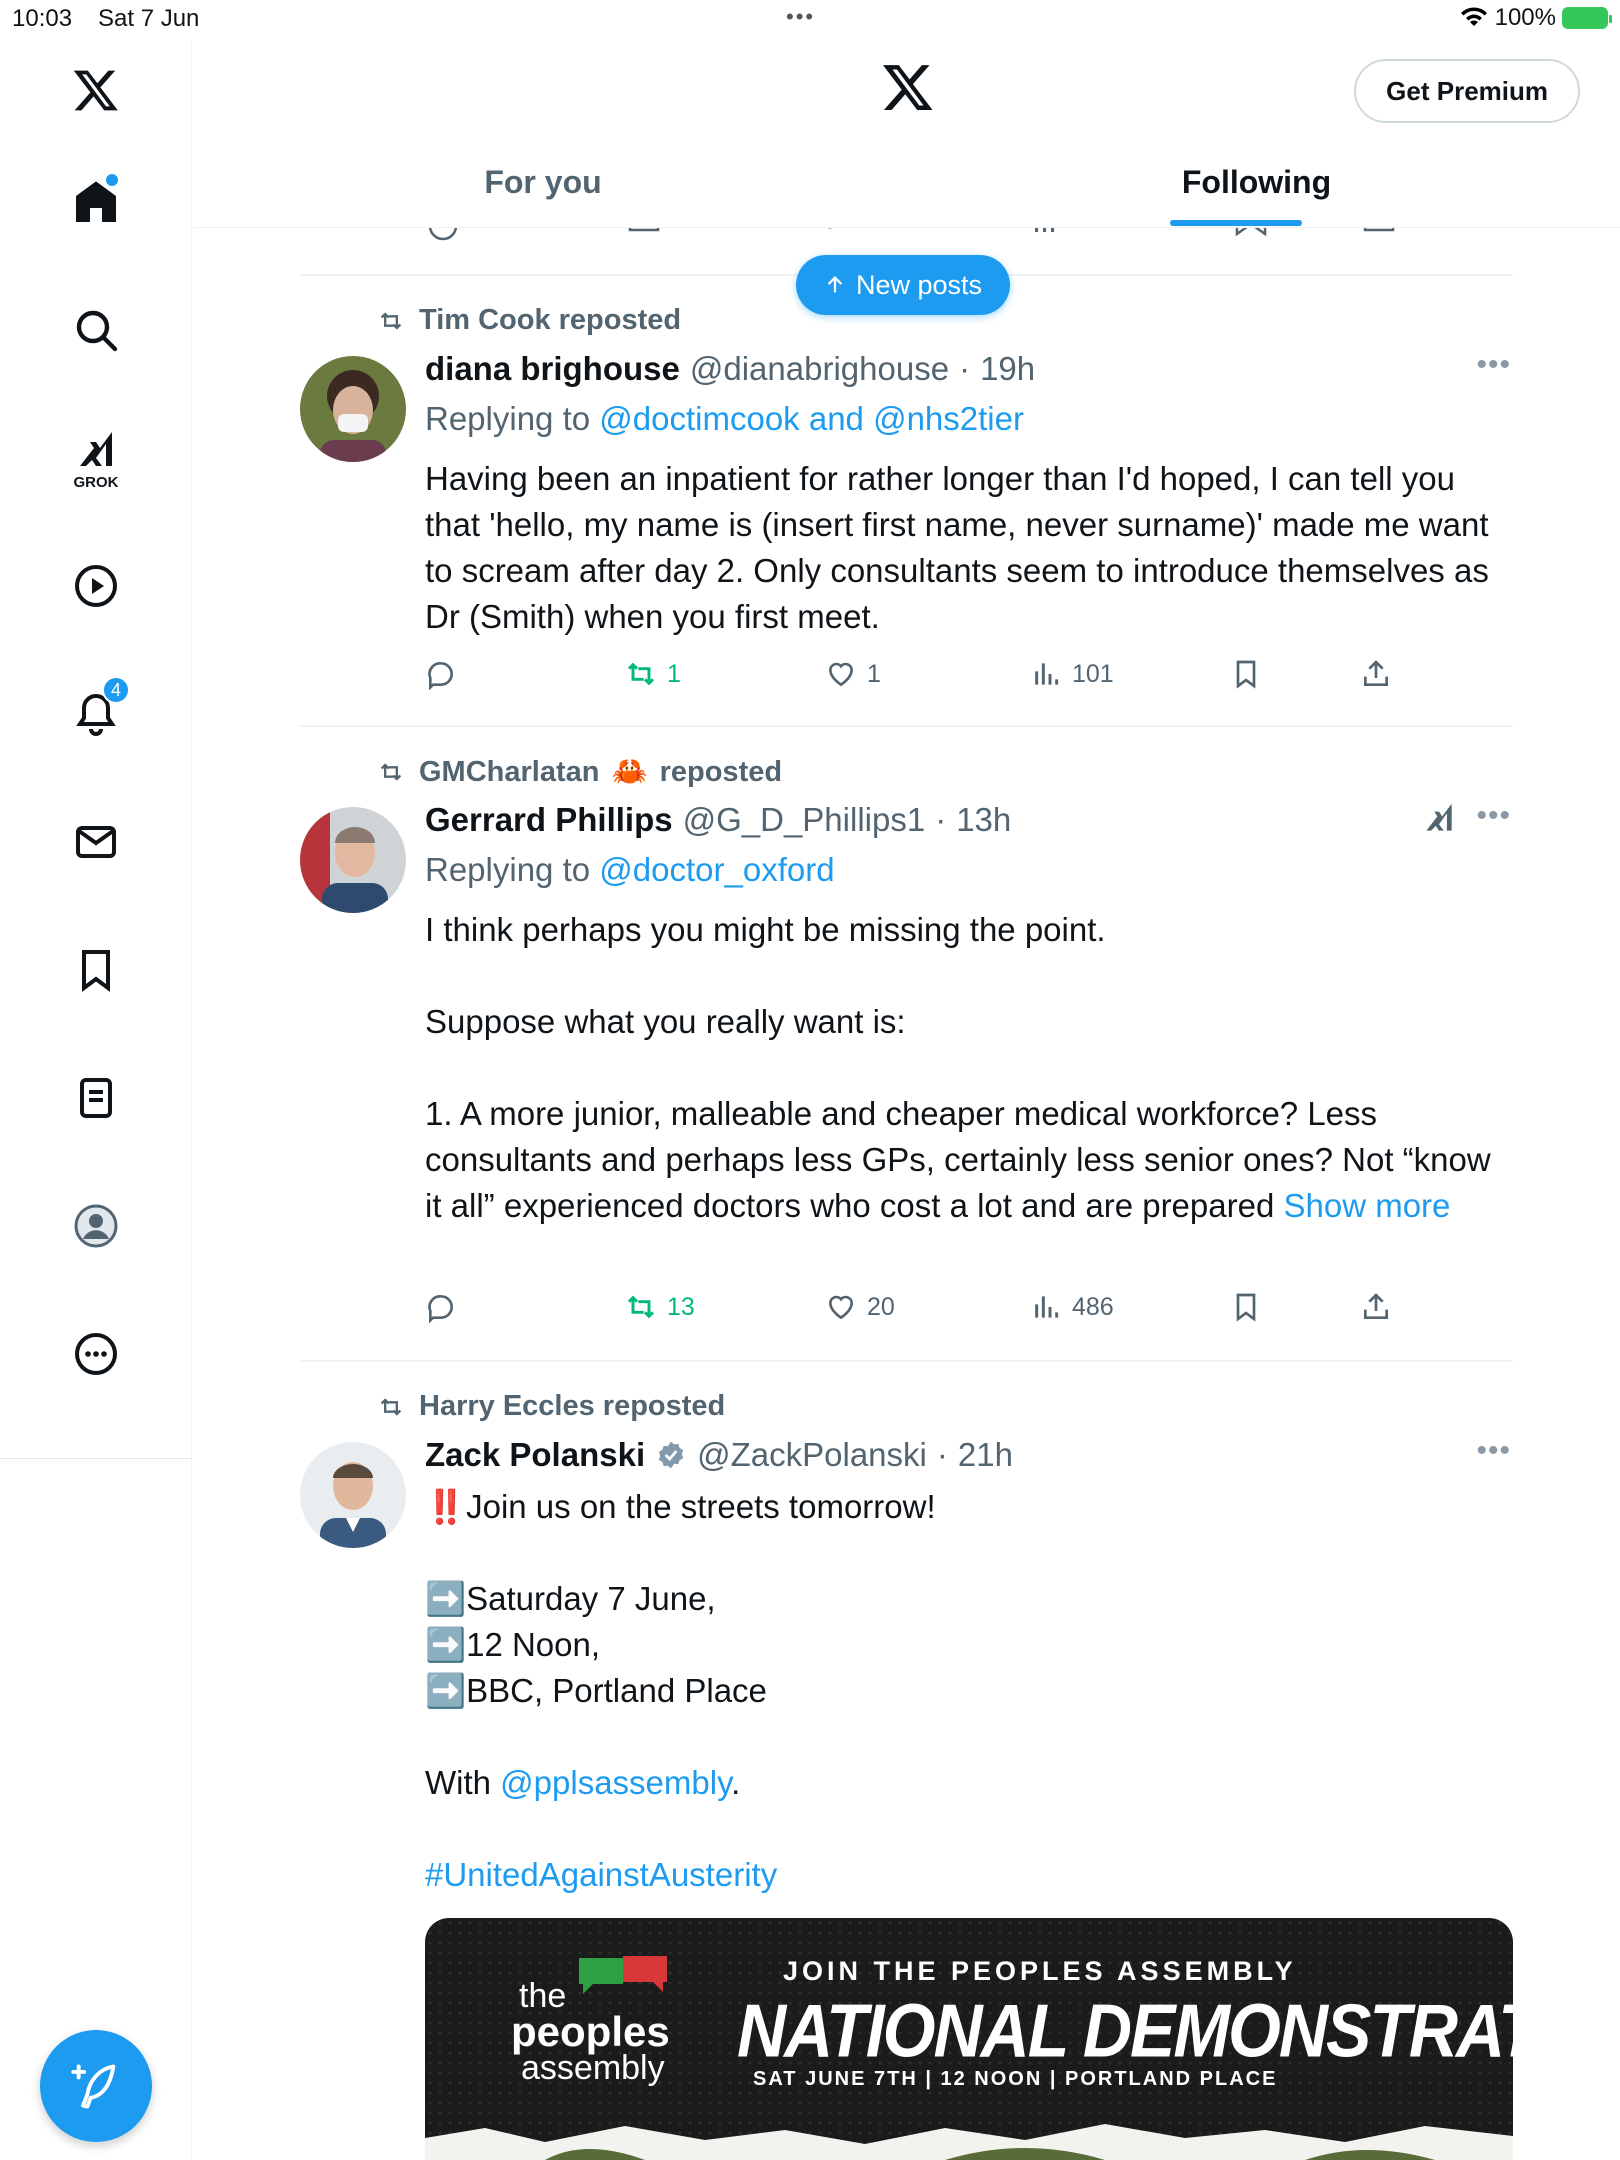 The height and width of the screenshot is (2160, 1620). What do you see at coordinates (665, 1021) in the screenshot?
I see `tweet-paragraph: Suppose what you really want is:` at bounding box center [665, 1021].